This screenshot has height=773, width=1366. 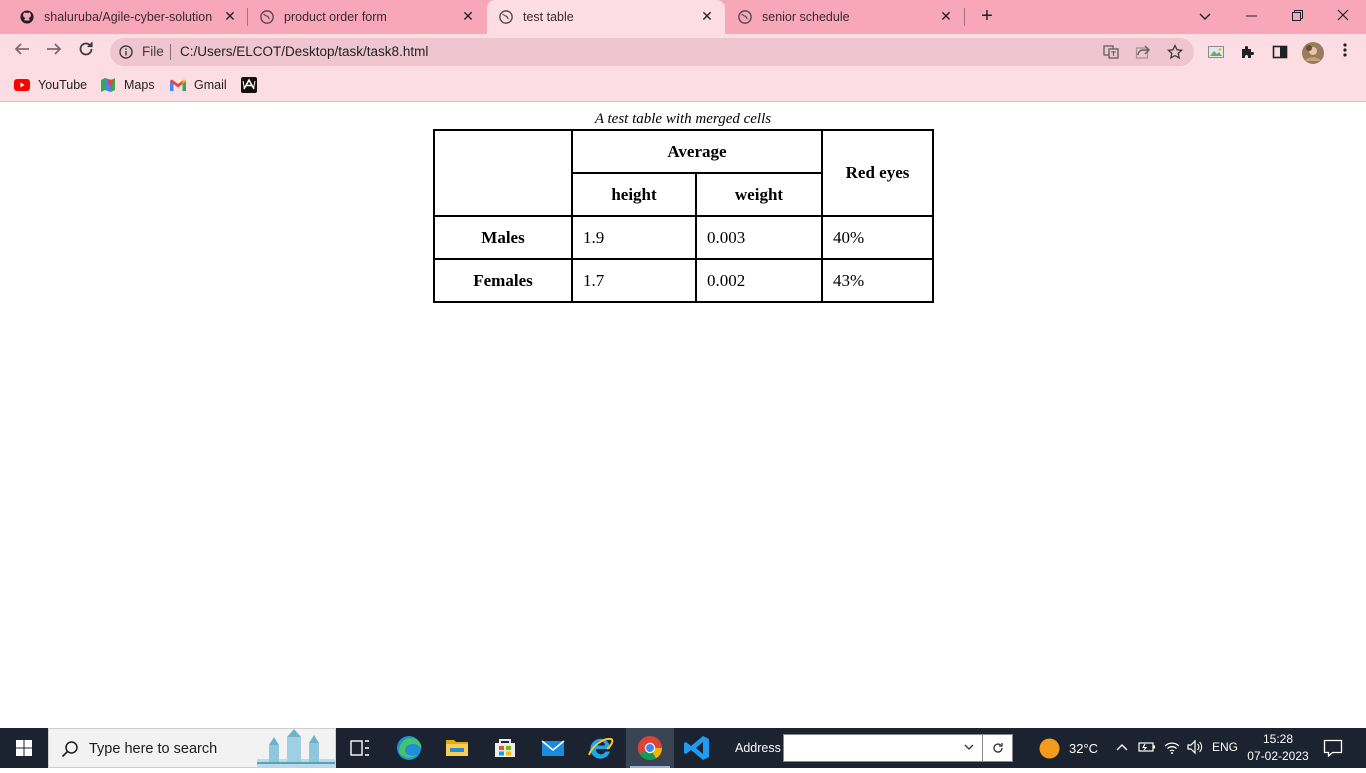 I want to click on store-app, so click(x=505, y=748).